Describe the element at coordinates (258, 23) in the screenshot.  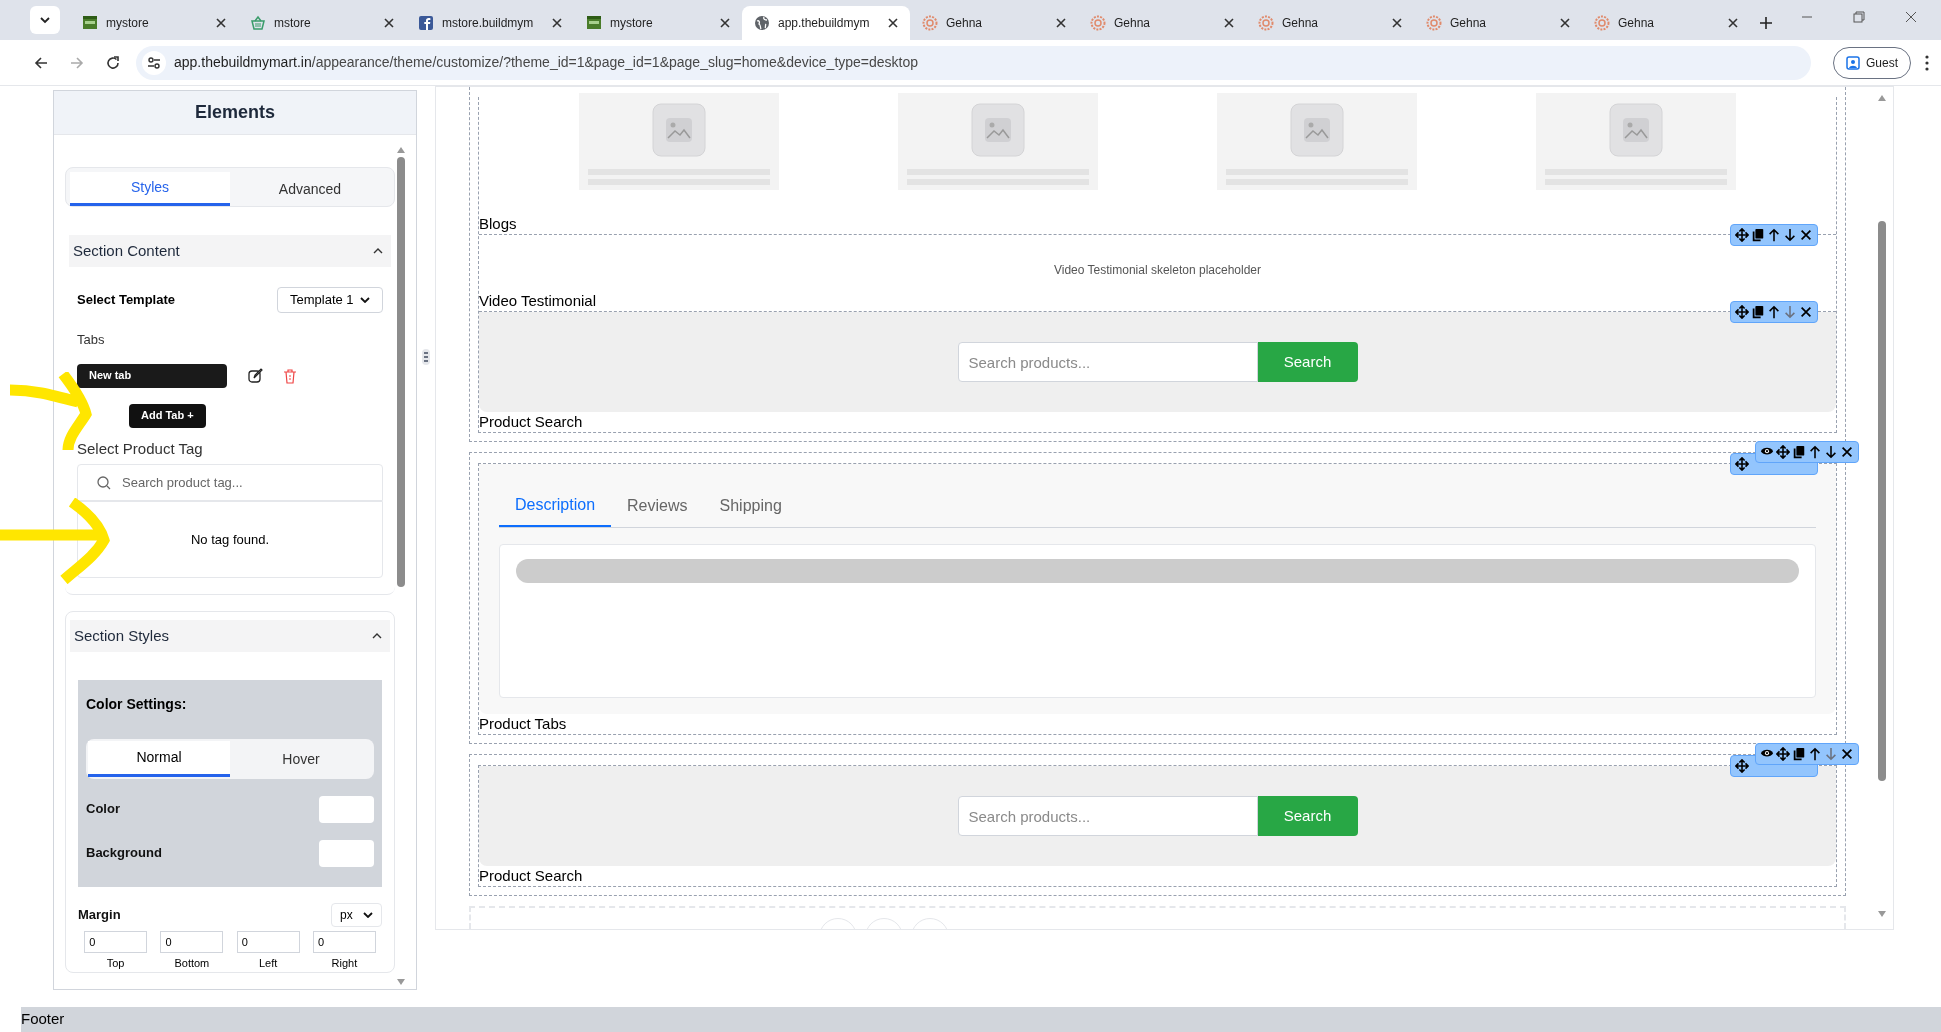
I see `basket-icon` at that location.